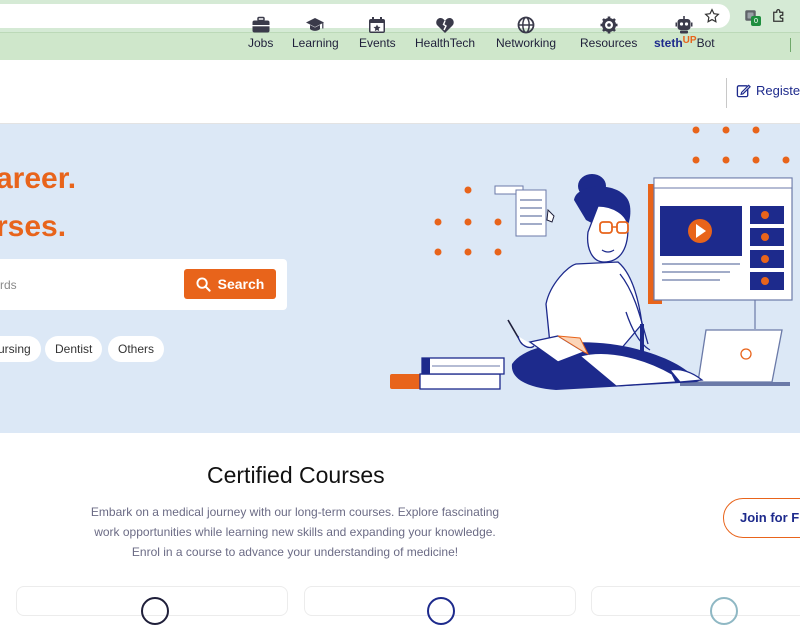  What do you see at coordinates (315, 33) in the screenshot?
I see `nav-item-learning: Learning` at bounding box center [315, 33].